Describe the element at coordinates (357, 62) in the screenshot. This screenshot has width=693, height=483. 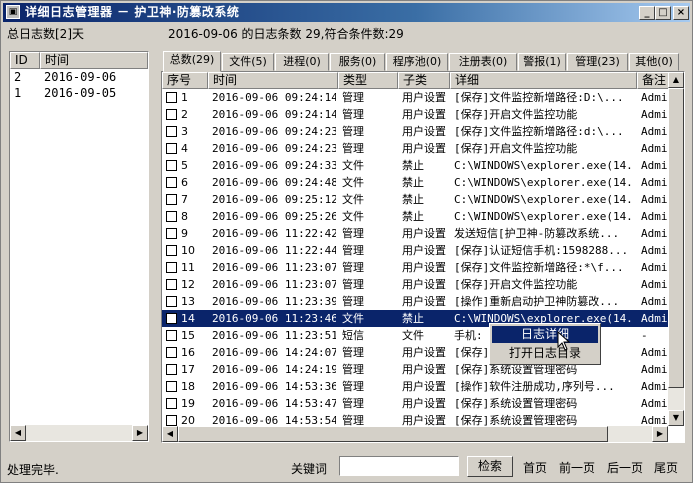
I see `tab-3: 服务(0)` at that location.